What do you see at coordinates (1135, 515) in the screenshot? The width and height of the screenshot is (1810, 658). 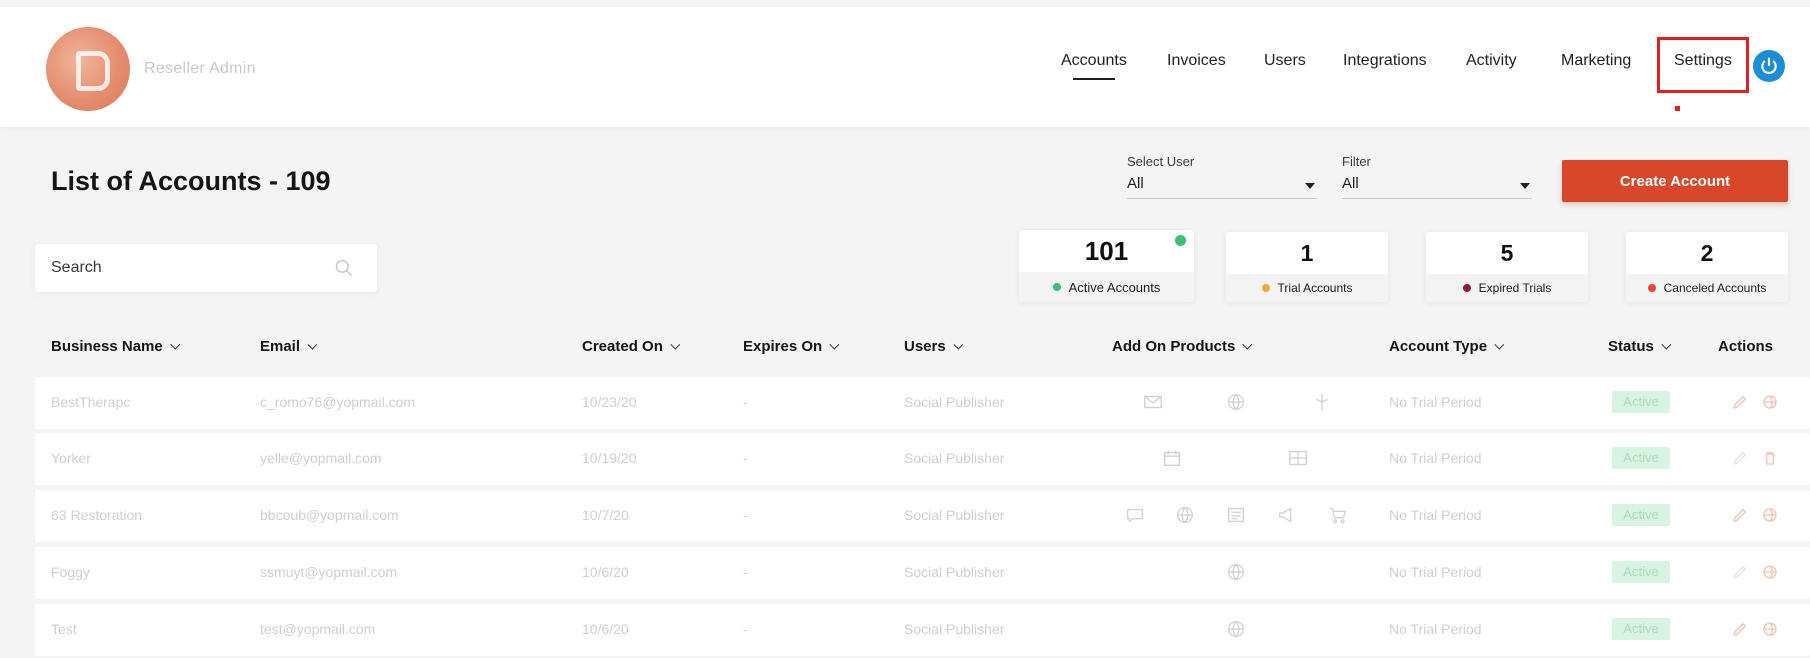 I see `chat-icon` at bounding box center [1135, 515].